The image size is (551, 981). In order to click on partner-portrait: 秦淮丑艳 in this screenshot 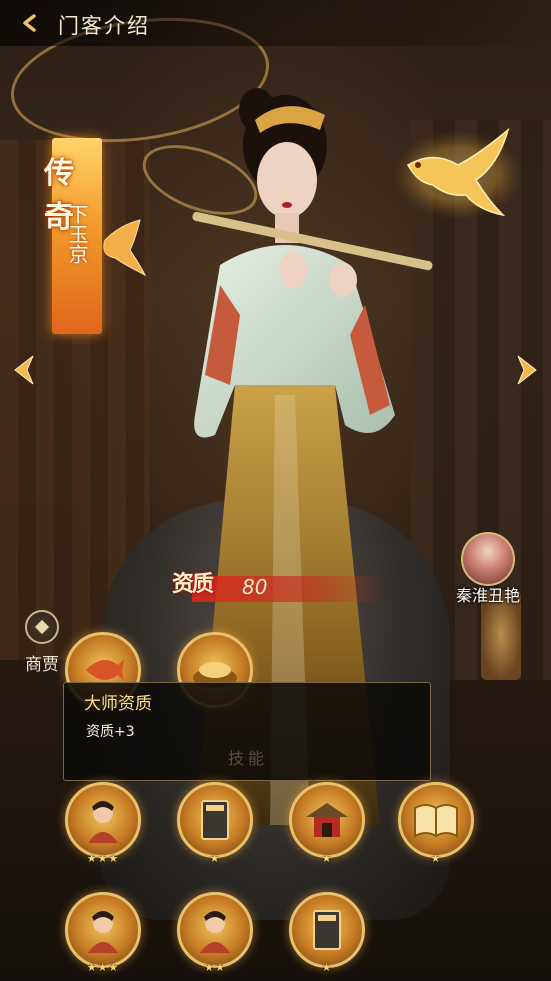, I will do `click(488, 569)`.